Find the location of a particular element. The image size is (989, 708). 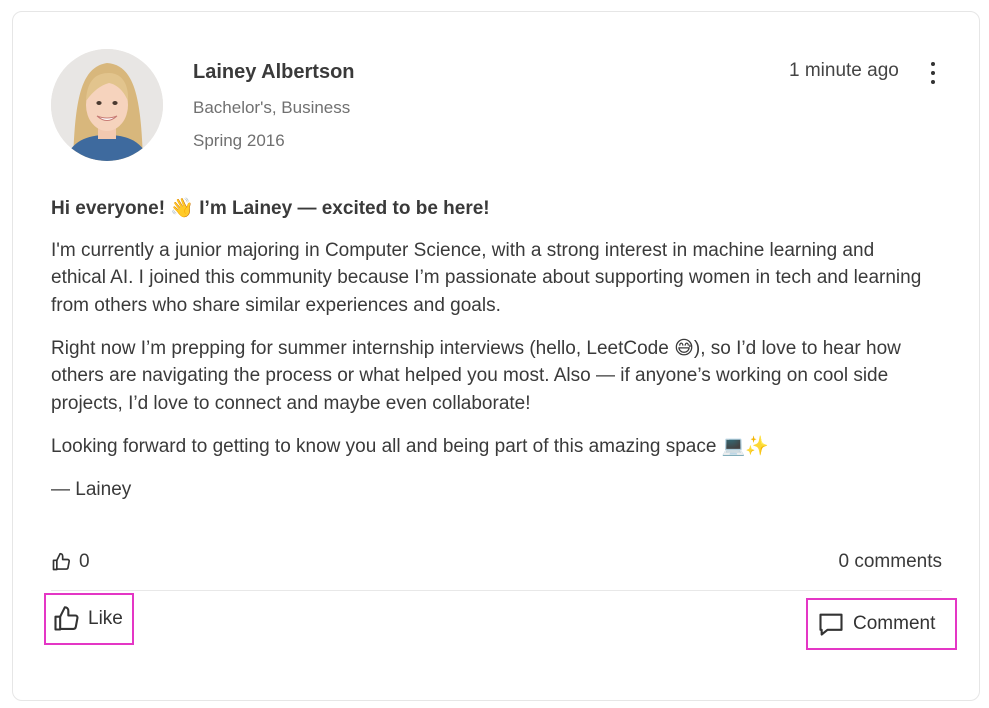

vertical-ellipsis-icon is located at coordinates (933, 64).